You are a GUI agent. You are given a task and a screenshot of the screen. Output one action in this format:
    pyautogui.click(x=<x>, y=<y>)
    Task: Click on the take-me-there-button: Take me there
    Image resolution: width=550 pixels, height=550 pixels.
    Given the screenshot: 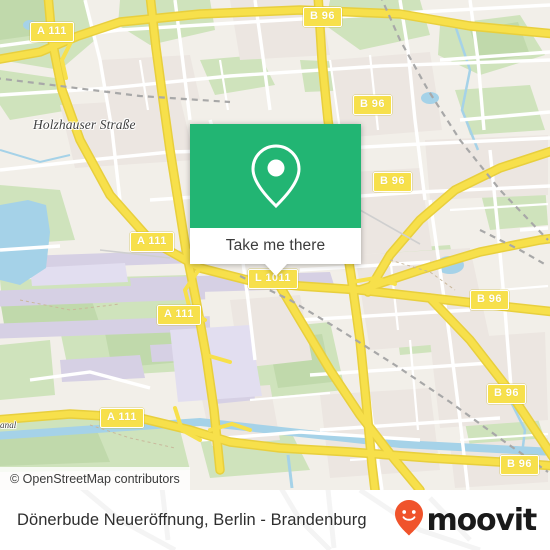 What is the action you would take?
    pyautogui.click(x=276, y=246)
    